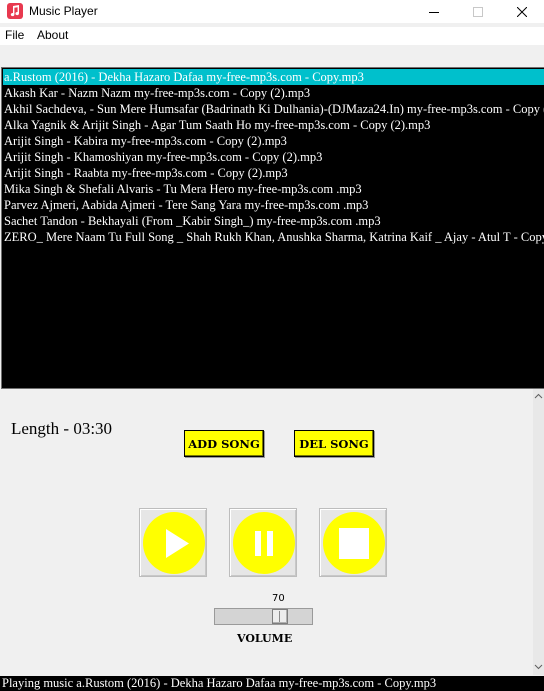 The image size is (544, 691). What do you see at coordinates (265, 638) in the screenshot?
I see `volume-label: VOLUME` at bounding box center [265, 638].